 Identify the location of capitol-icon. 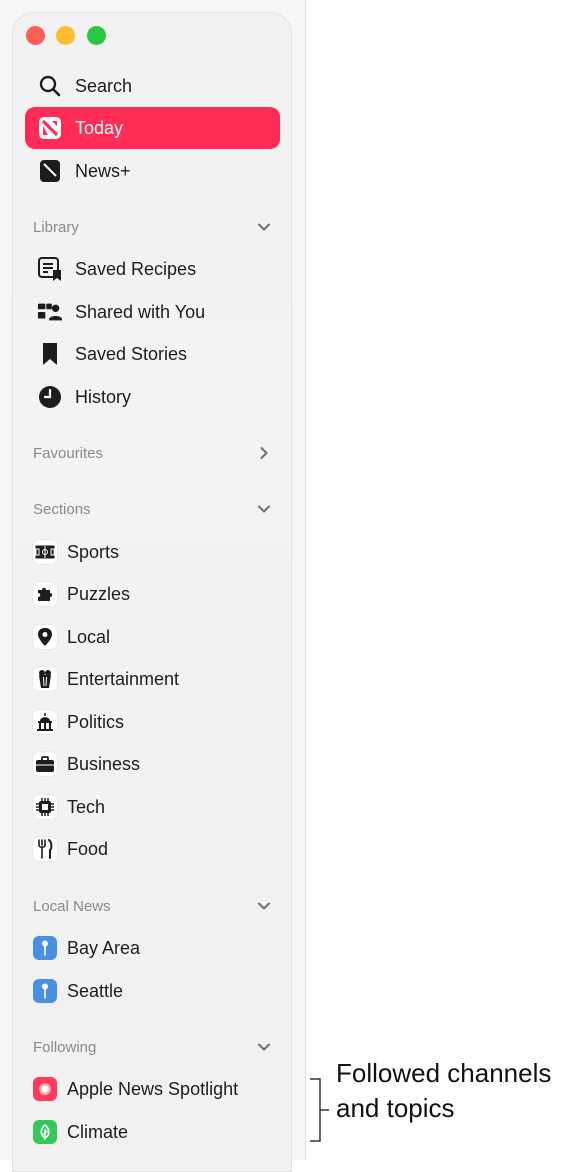
(45, 722).